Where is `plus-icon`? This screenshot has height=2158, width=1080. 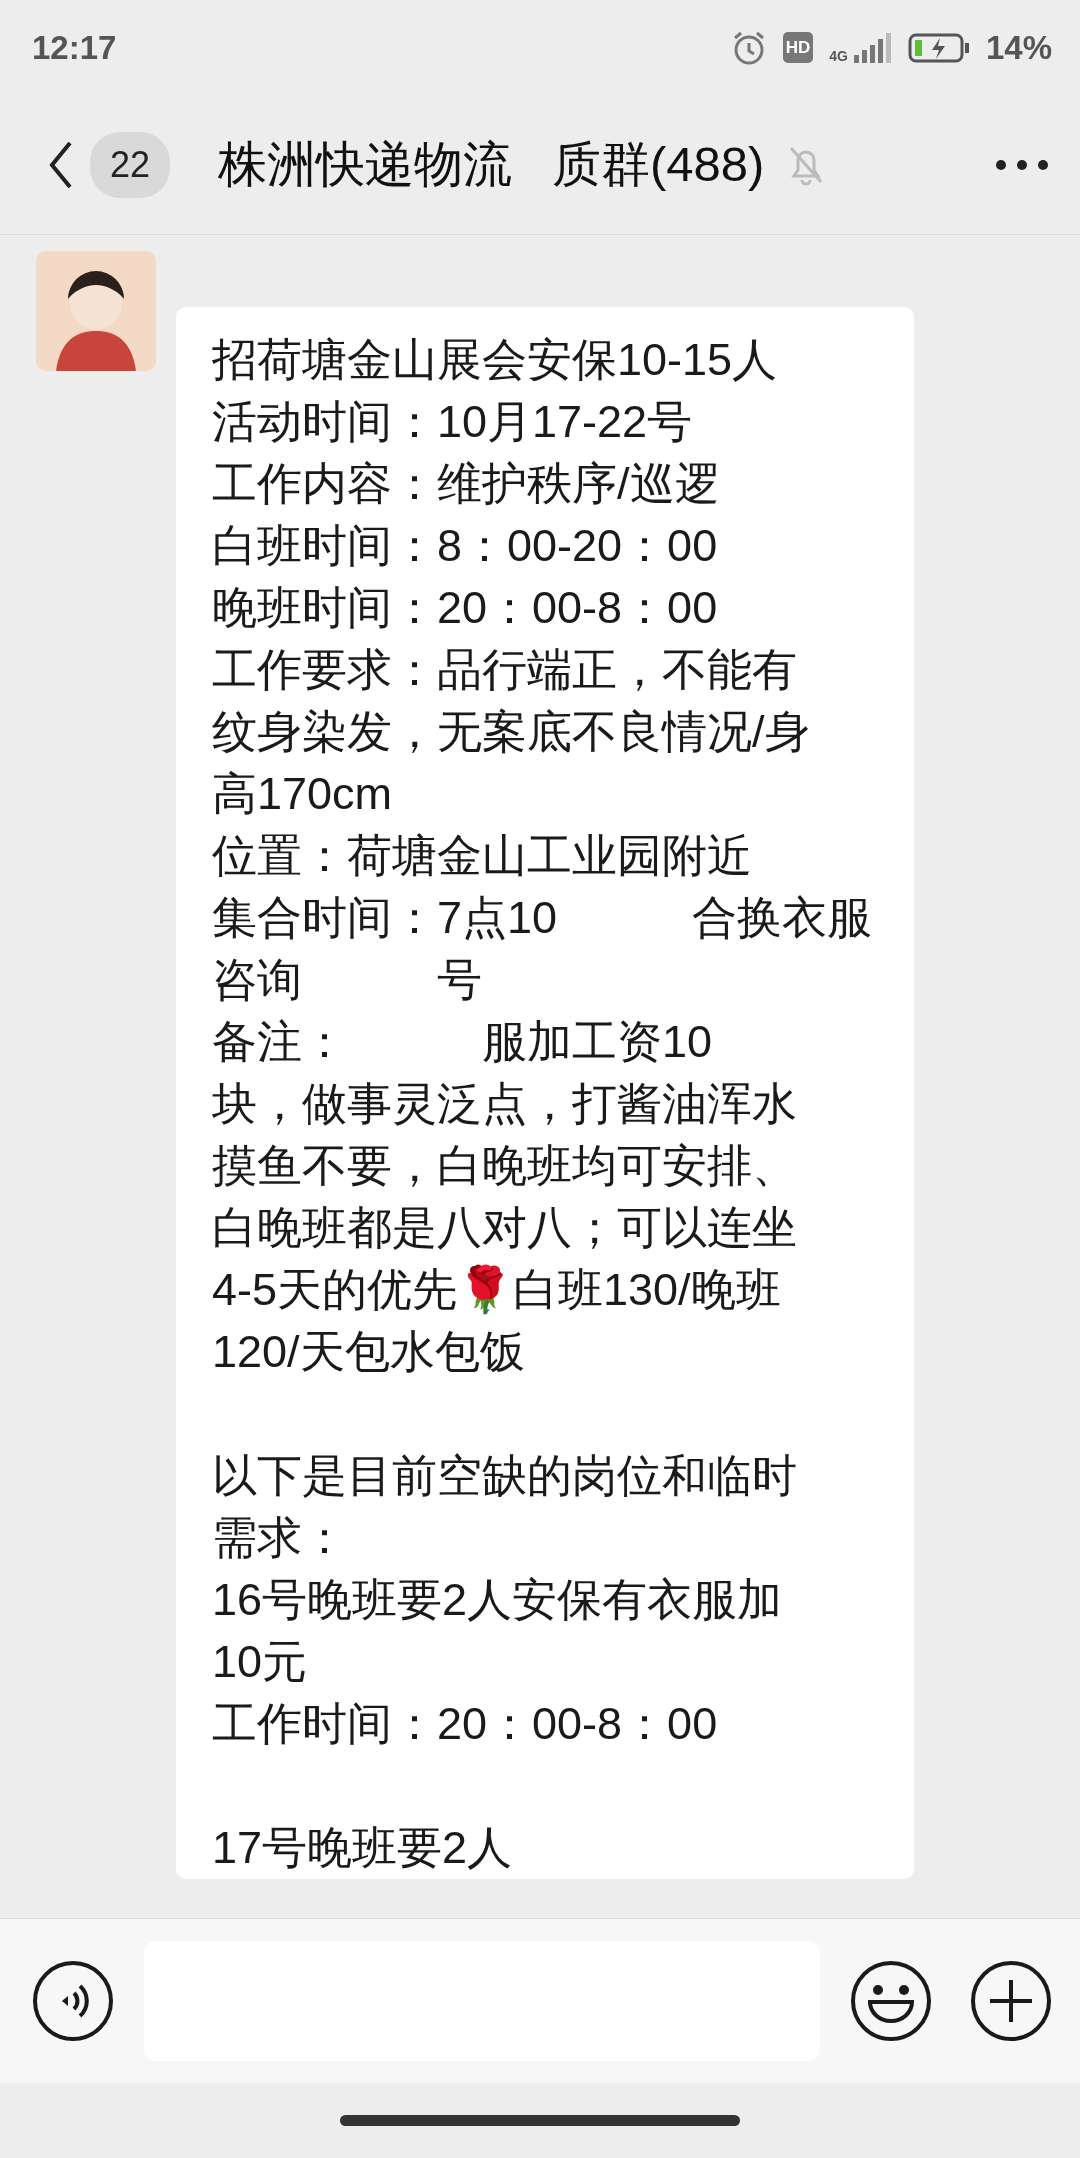
plus-icon is located at coordinates (1011, 2001).